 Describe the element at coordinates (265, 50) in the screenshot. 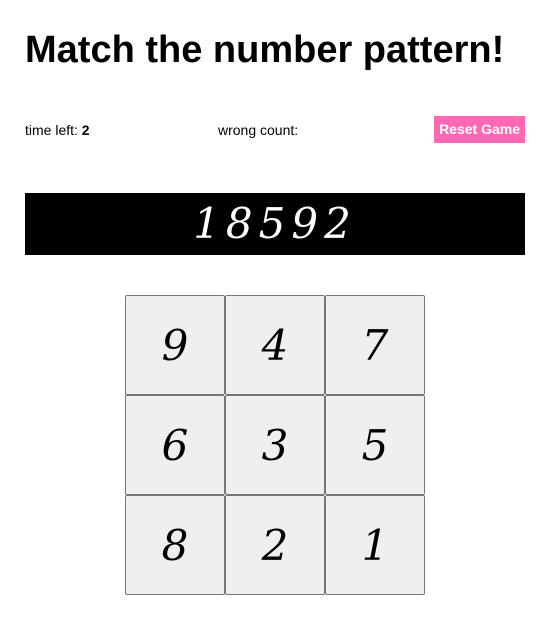

I see `page-title: Match the number pattern!` at that location.